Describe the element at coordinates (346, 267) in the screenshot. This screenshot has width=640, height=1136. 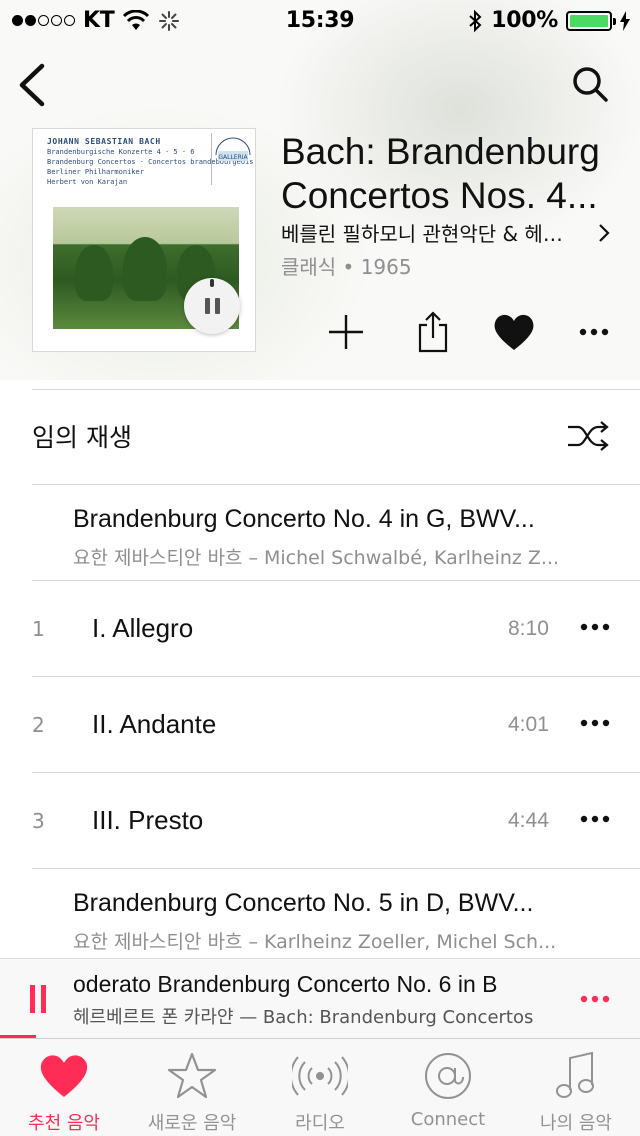
I see `genre-year: 클래식 • 1965` at that location.